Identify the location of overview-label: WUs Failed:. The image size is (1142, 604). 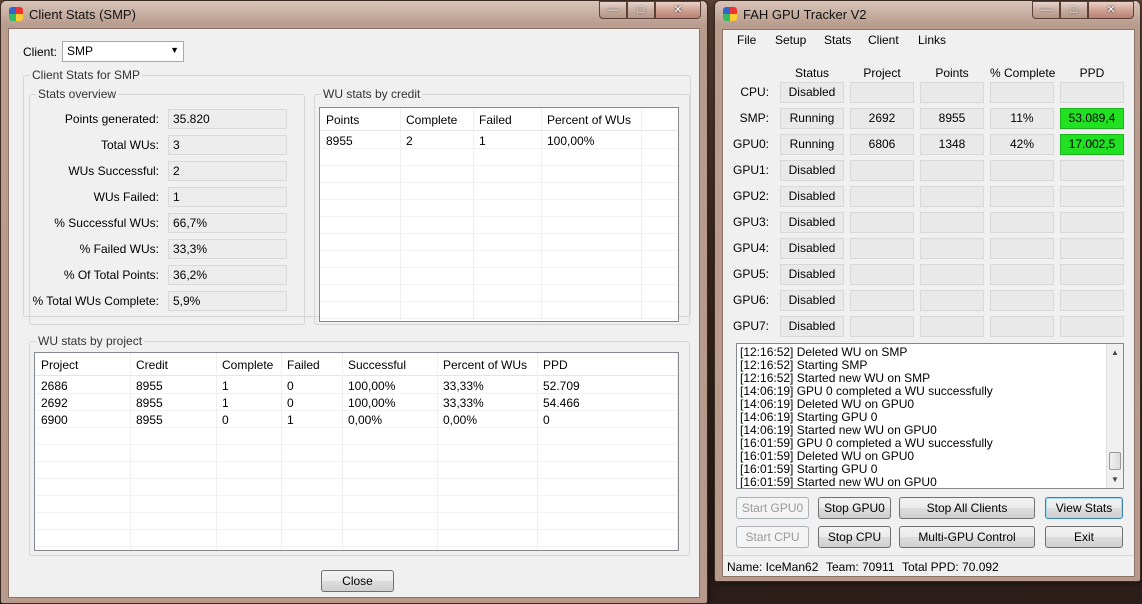
(126, 197).